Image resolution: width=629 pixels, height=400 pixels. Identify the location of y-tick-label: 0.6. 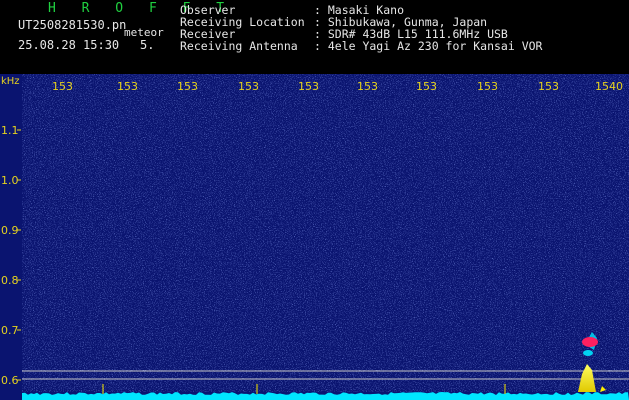
(10, 380).